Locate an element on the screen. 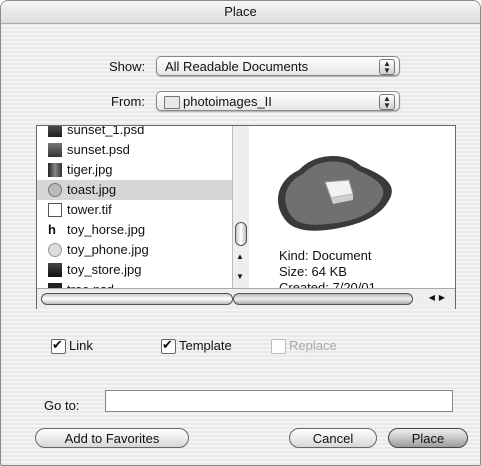  from-popup: photoimages_II ▲ ▼ is located at coordinates (278, 101).